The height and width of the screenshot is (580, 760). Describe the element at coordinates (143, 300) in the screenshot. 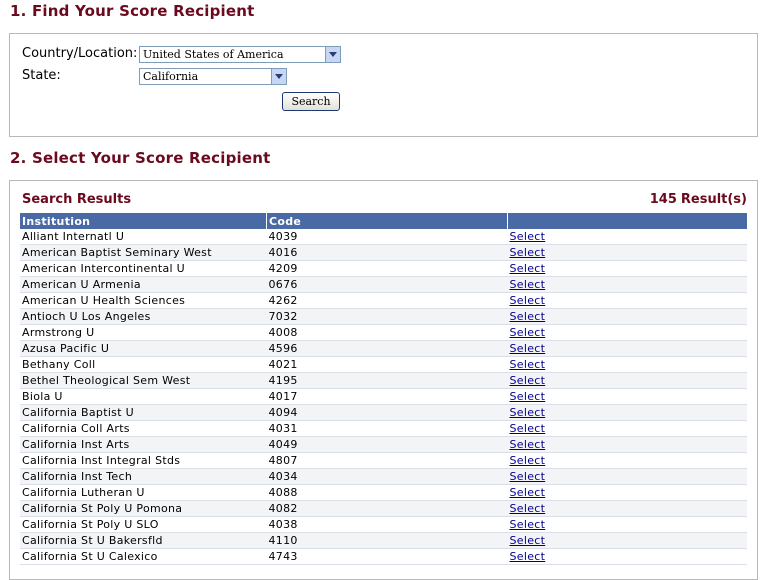

I see `institution-name: American U Health Sciences` at that location.